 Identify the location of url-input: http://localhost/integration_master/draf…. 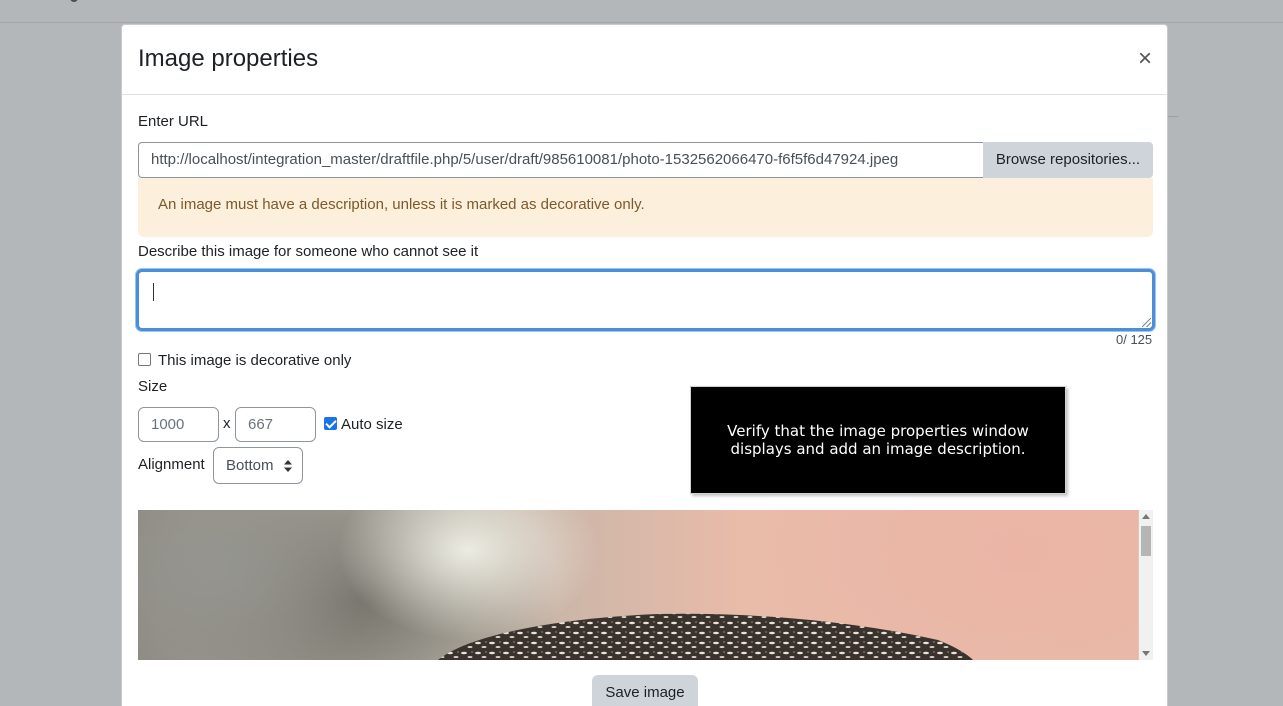
(560, 160).